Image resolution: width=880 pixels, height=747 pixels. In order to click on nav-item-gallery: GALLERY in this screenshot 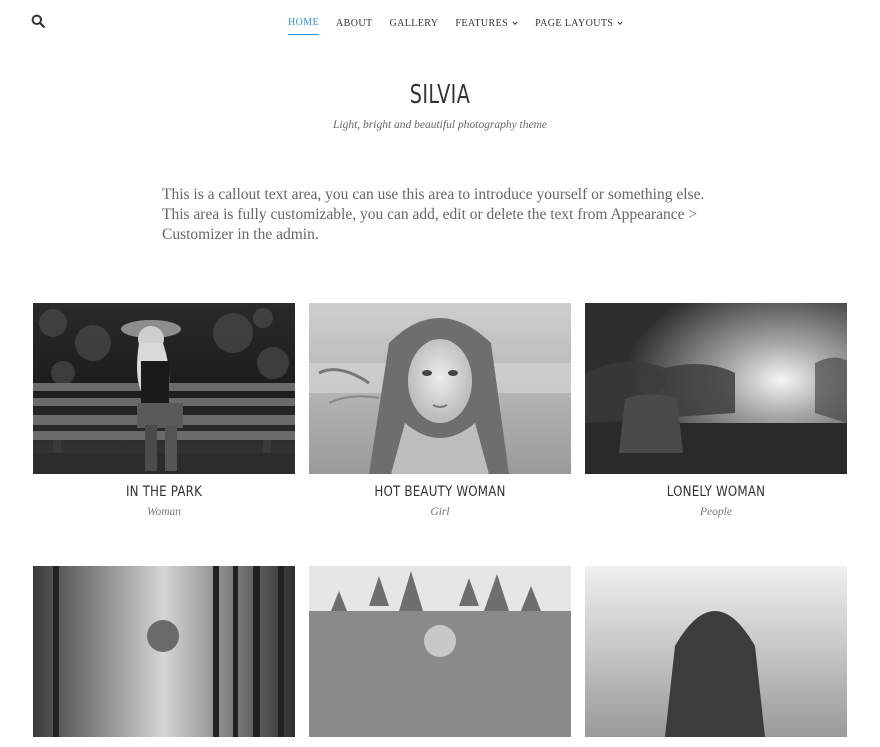, I will do `click(414, 26)`.